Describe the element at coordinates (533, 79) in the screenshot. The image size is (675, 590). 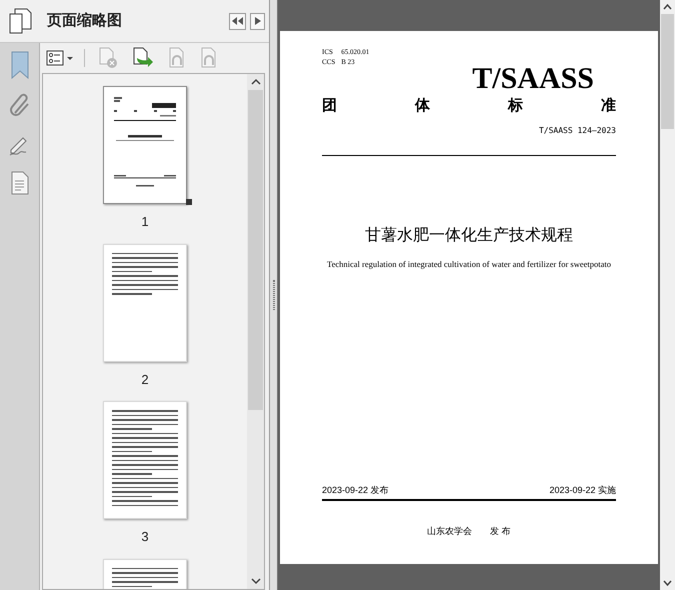
I see `standard-logo: T/SAASS` at that location.